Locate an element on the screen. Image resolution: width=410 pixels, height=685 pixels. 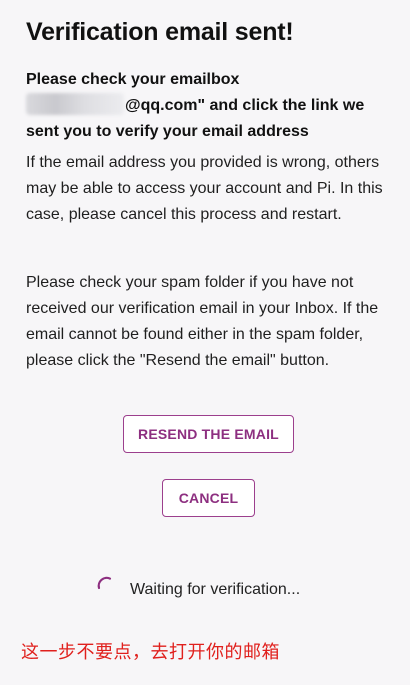
redacted-email-blur is located at coordinates (75, 104).